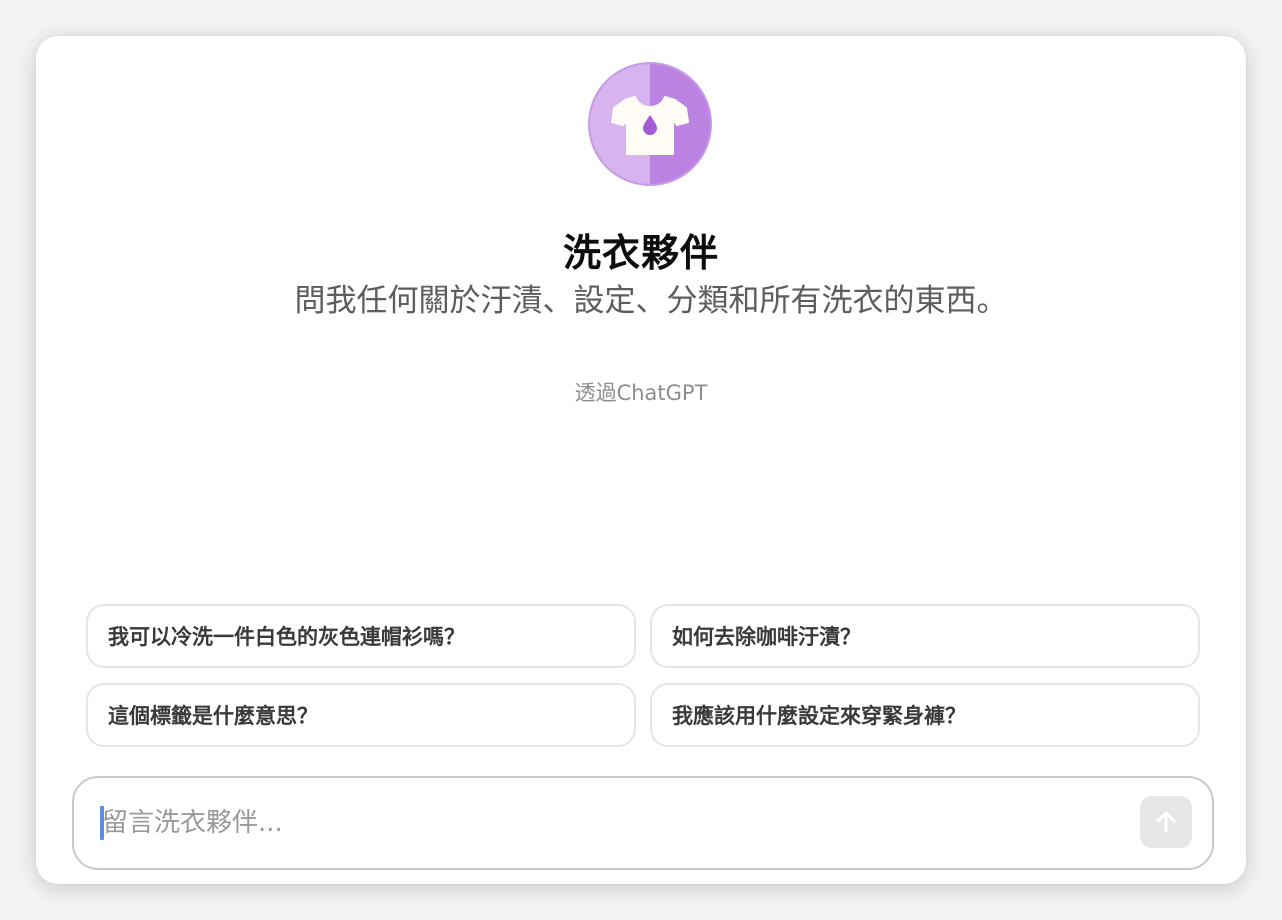 The image size is (1282, 920). I want to click on message-composer, so click(643, 823).